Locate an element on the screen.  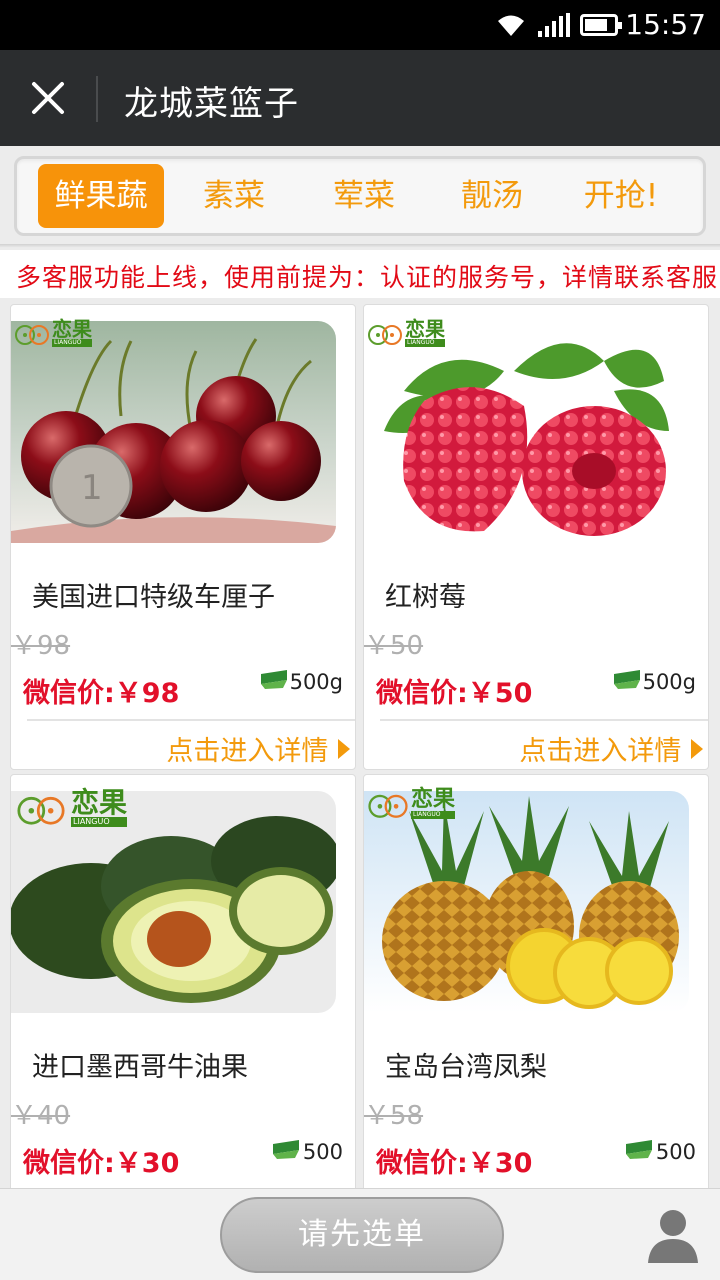
product-name: 进口墨西哥牛油果 is located at coordinates (140, 1067).